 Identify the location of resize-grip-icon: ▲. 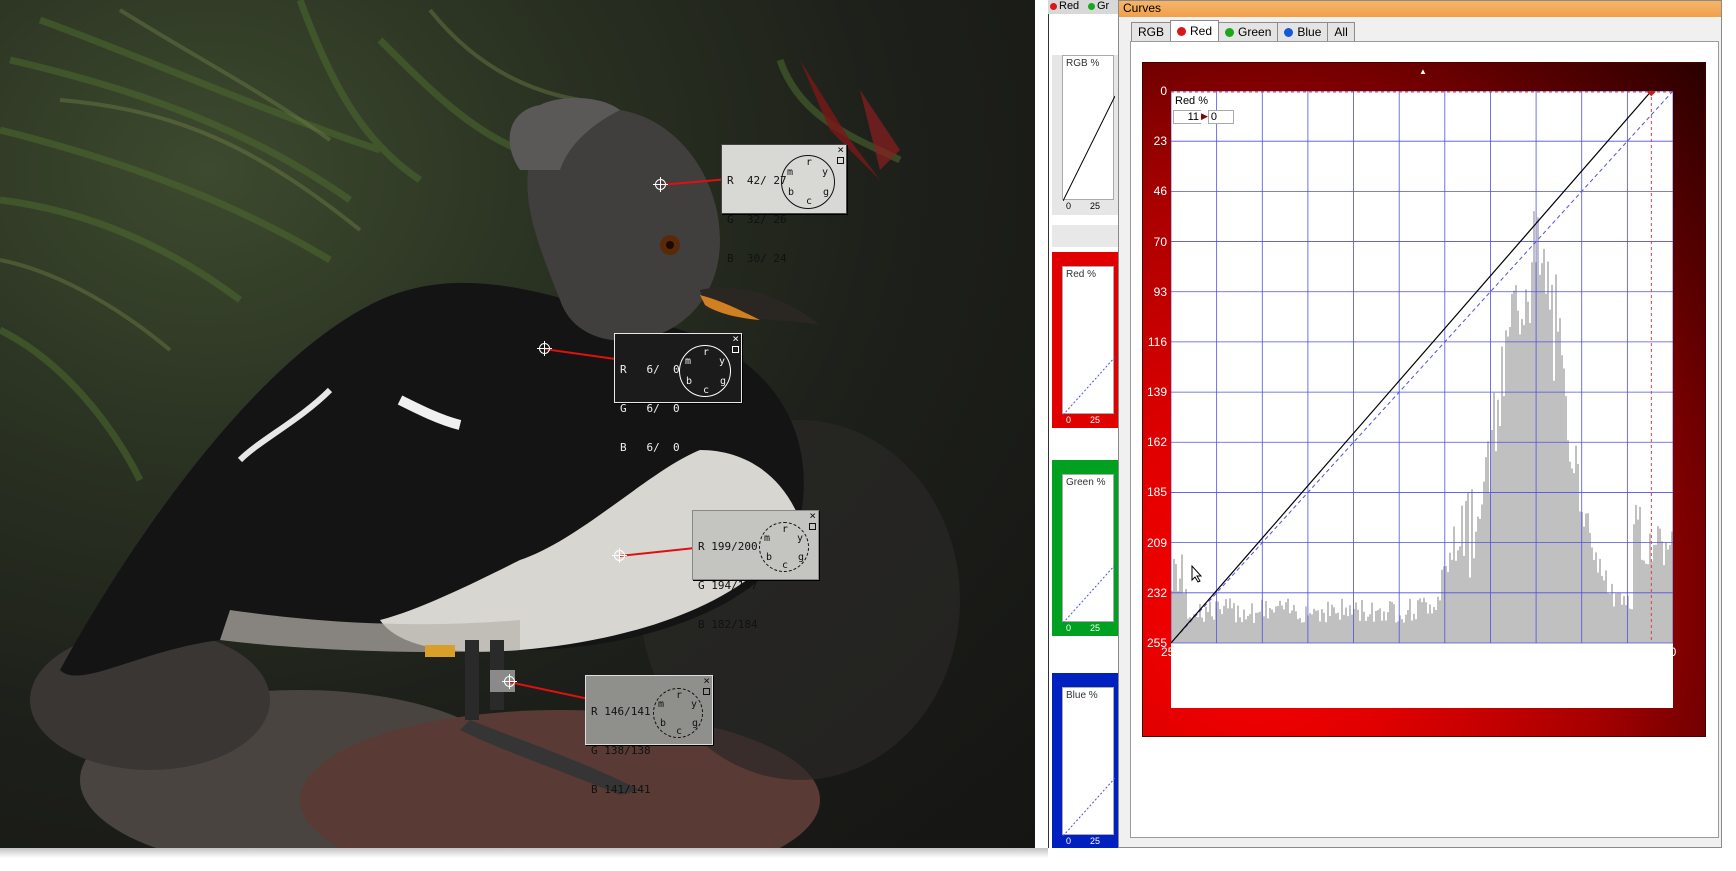
(1423, 71).